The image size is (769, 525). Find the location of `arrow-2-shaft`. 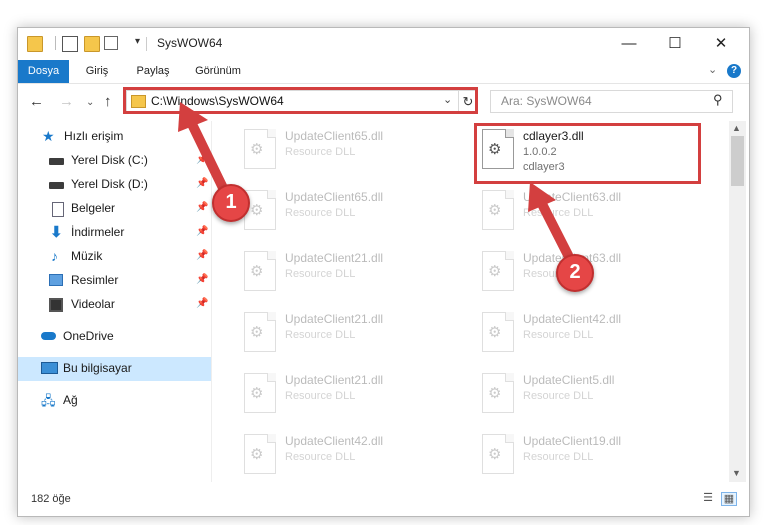

arrow-2-shaft is located at coordinates (554, 227).